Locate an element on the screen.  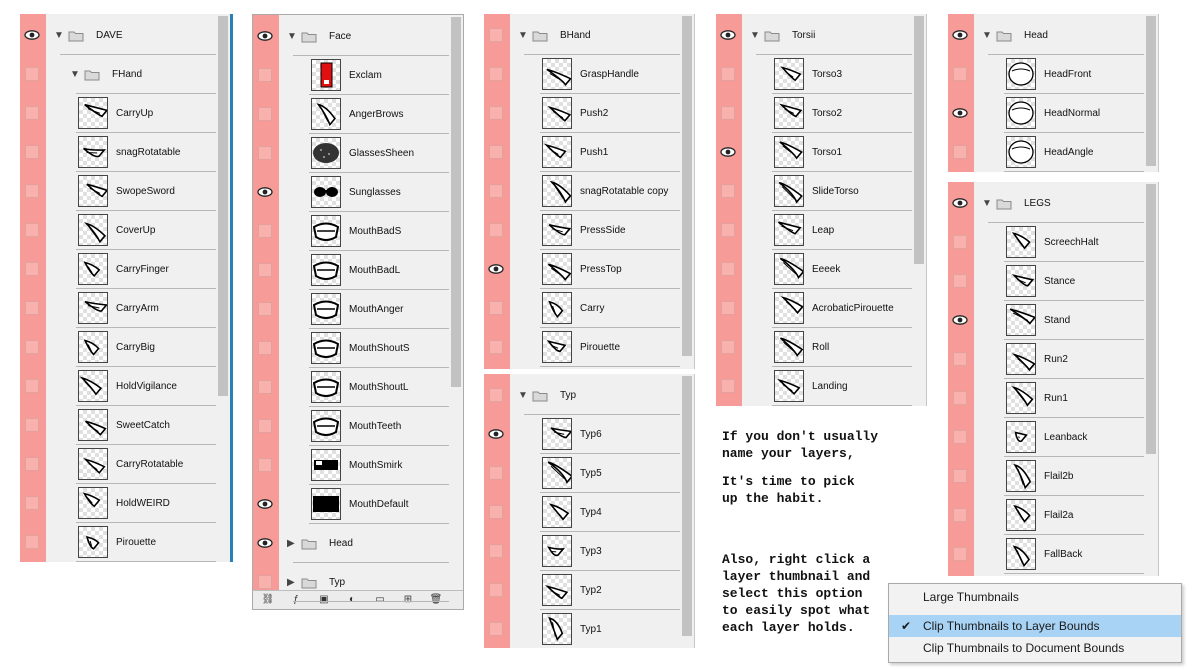
layer-row-mouthteeth: MouthTeeth is located at coordinates (351, 426).